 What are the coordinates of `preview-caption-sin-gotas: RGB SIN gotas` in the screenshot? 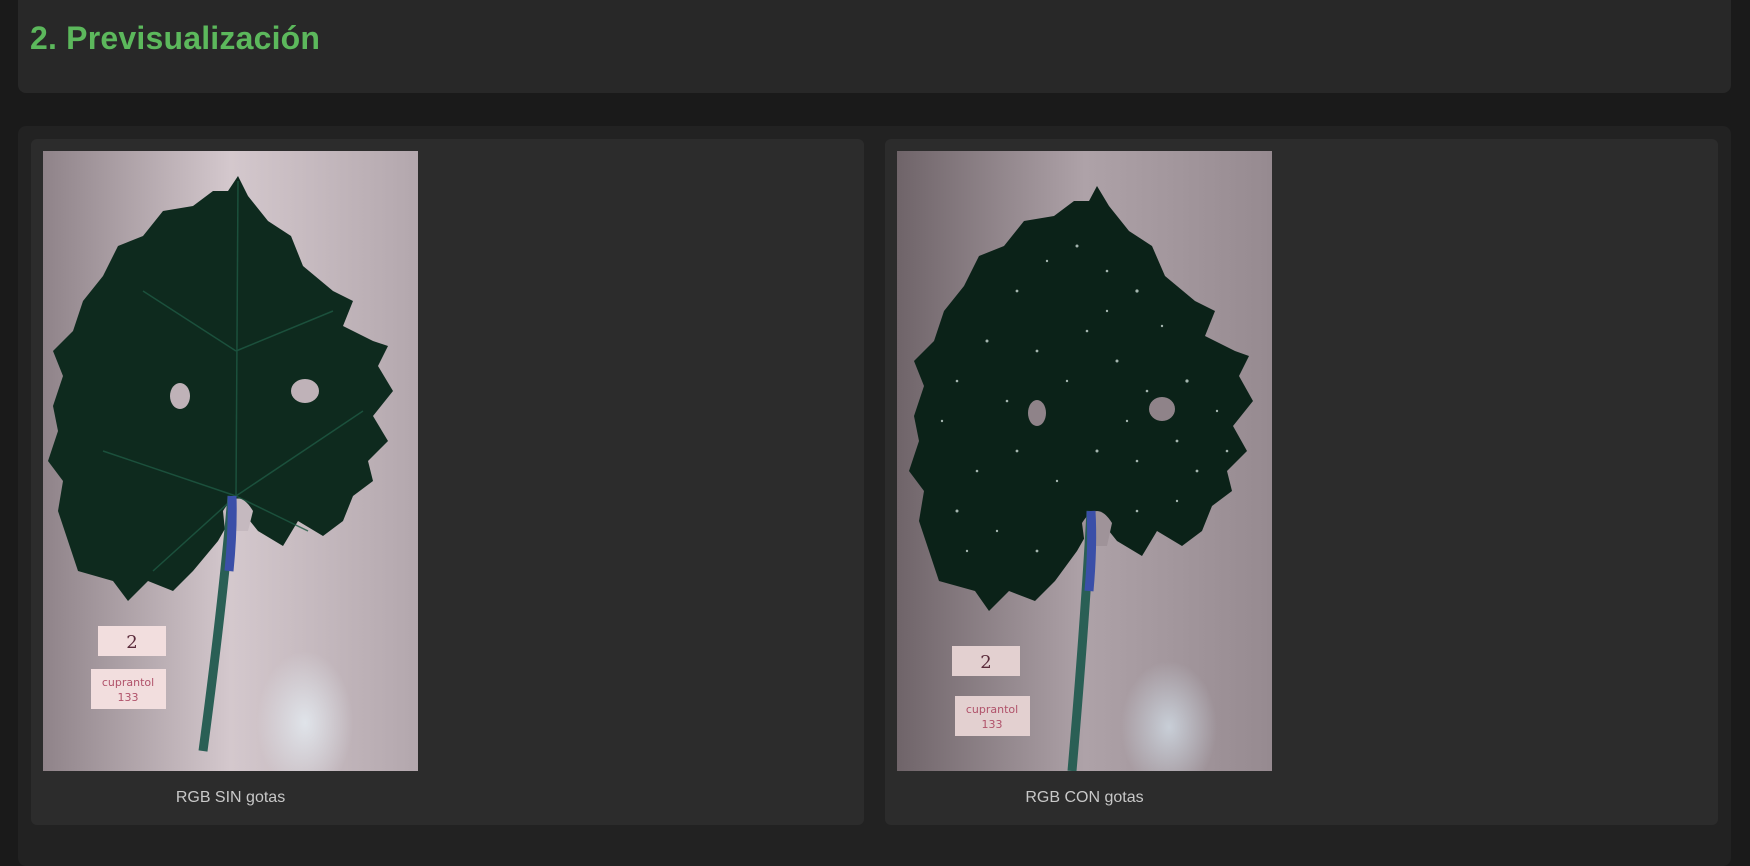 It's located at (230, 797).